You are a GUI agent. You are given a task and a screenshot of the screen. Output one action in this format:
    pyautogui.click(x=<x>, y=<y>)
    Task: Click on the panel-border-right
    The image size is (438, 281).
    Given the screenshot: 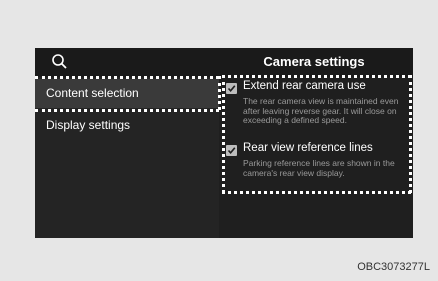 What is the action you would take?
    pyautogui.click(x=410, y=134)
    